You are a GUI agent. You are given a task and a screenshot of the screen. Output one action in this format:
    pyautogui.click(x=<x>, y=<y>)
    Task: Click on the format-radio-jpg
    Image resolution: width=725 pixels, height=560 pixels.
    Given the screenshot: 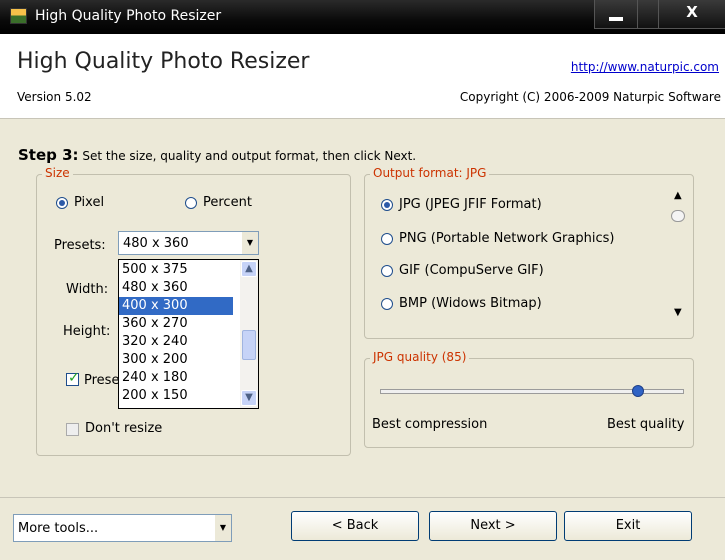 What is the action you would take?
    pyautogui.click(x=387, y=205)
    